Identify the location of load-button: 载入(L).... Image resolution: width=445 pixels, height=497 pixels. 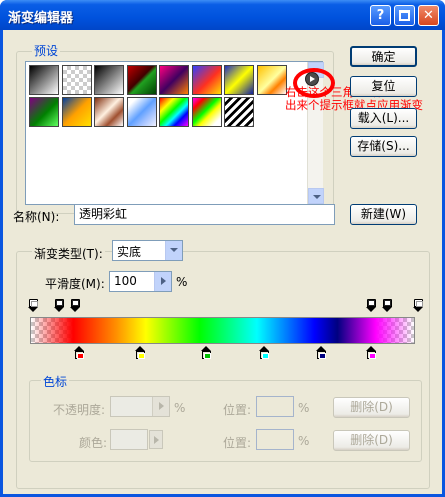
(383, 118).